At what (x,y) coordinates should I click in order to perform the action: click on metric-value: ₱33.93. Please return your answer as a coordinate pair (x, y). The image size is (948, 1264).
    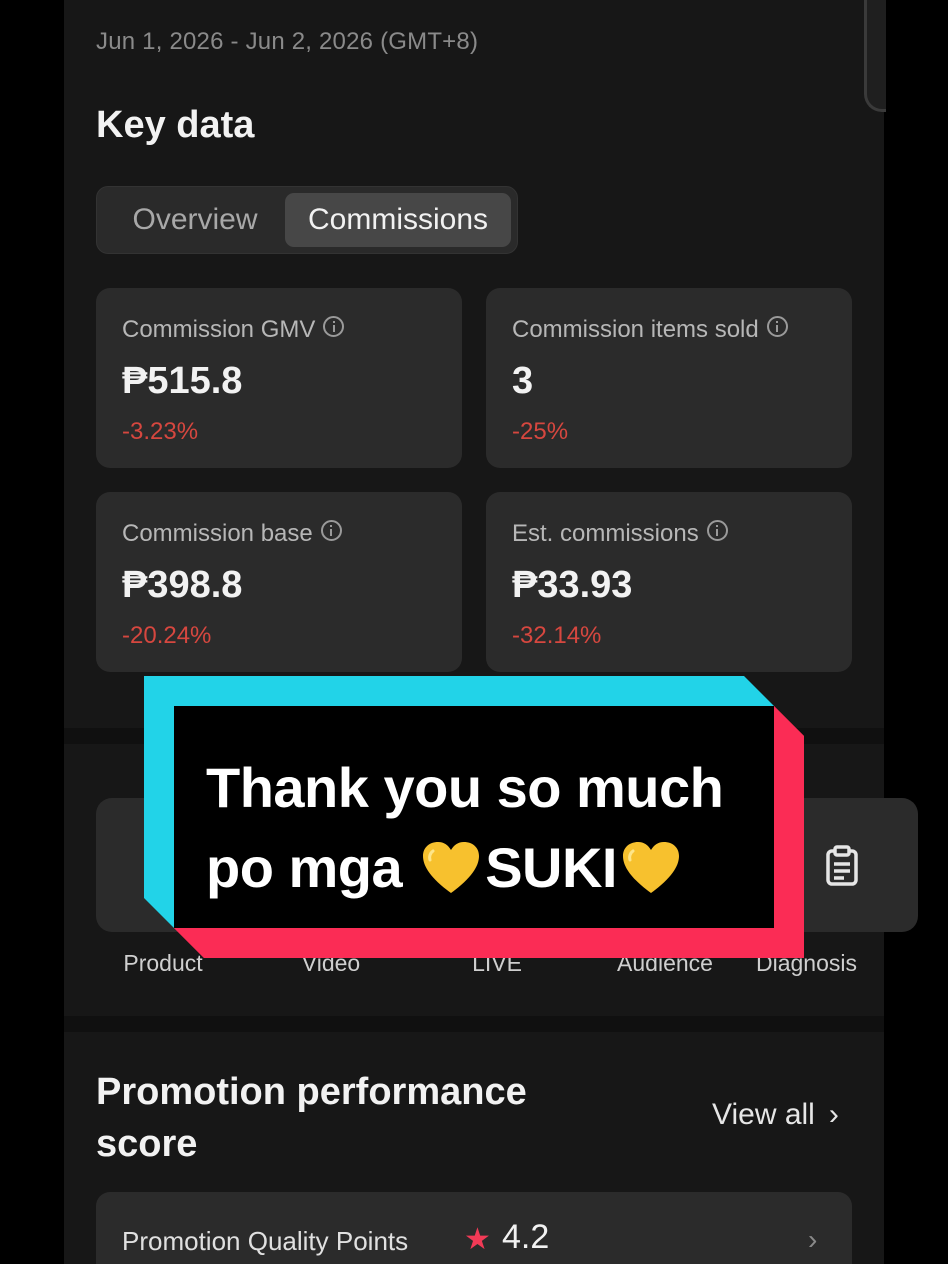
    Looking at the image, I should click on (572, 585).